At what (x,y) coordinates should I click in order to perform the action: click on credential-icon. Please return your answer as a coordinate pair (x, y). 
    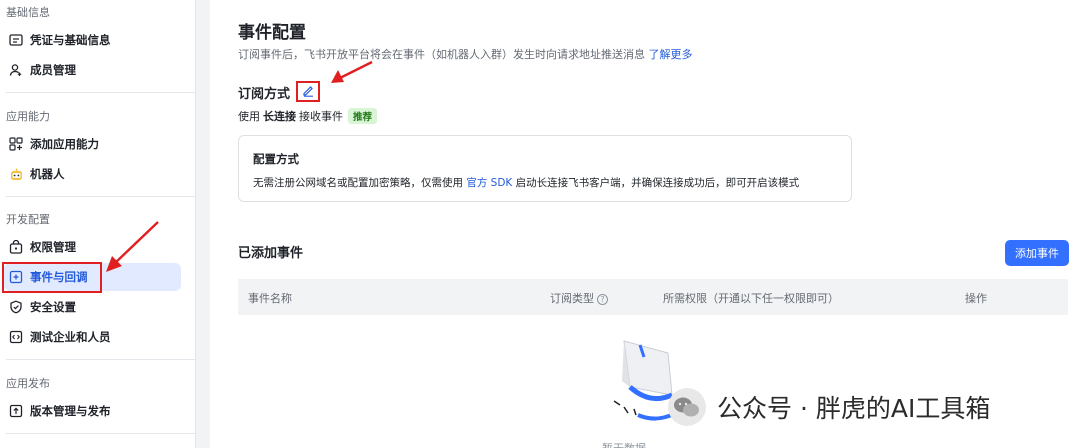
    Looking at the image, I should click on (16, 40).